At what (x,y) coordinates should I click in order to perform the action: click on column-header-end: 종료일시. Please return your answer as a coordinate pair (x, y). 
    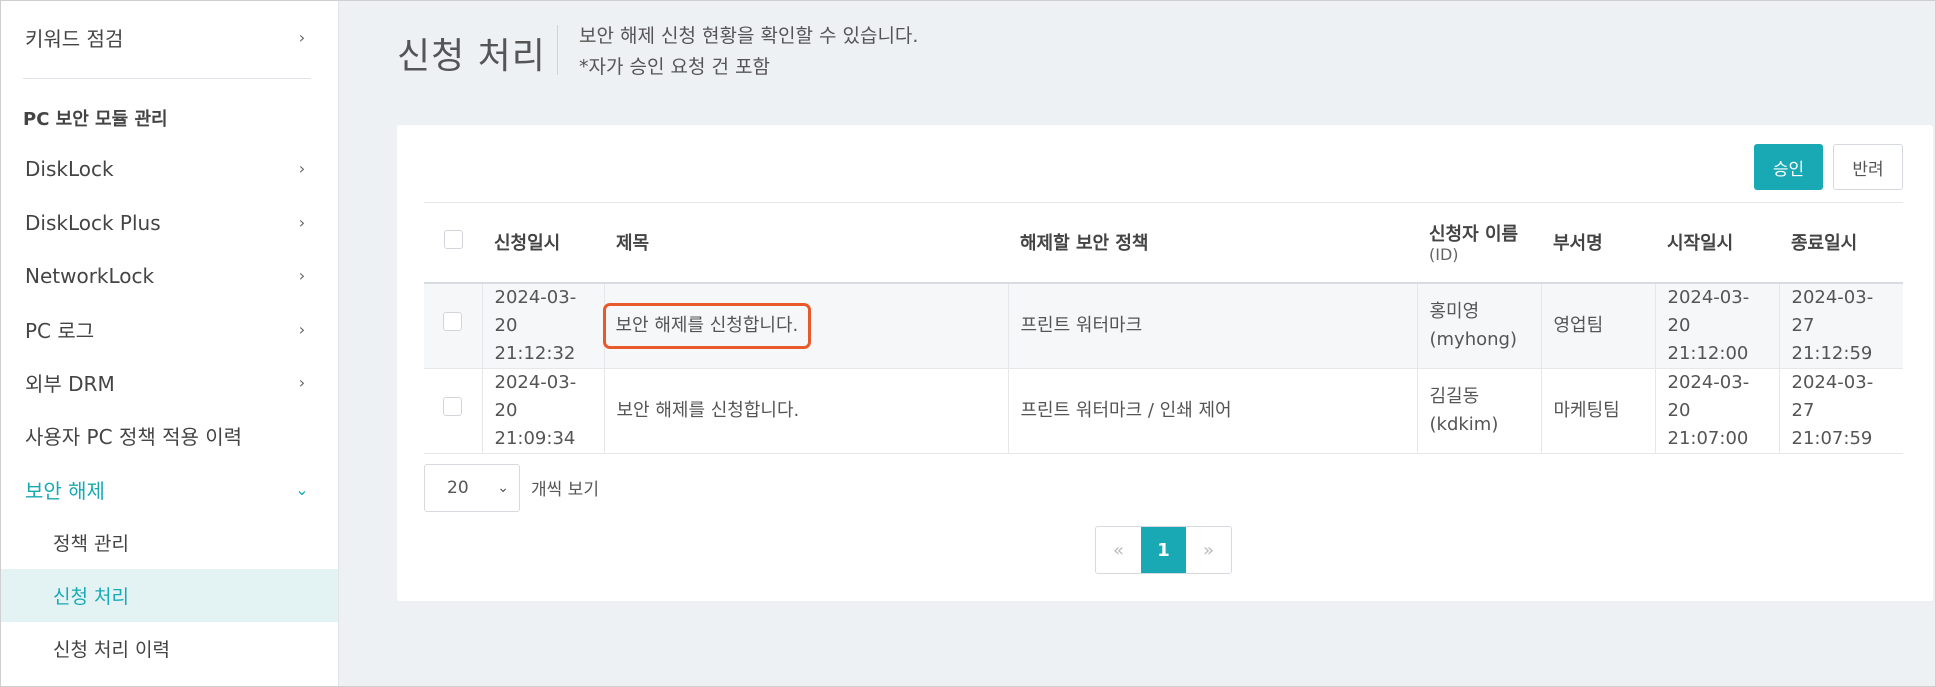
    Looking at the image, I should click on (1841, 243).